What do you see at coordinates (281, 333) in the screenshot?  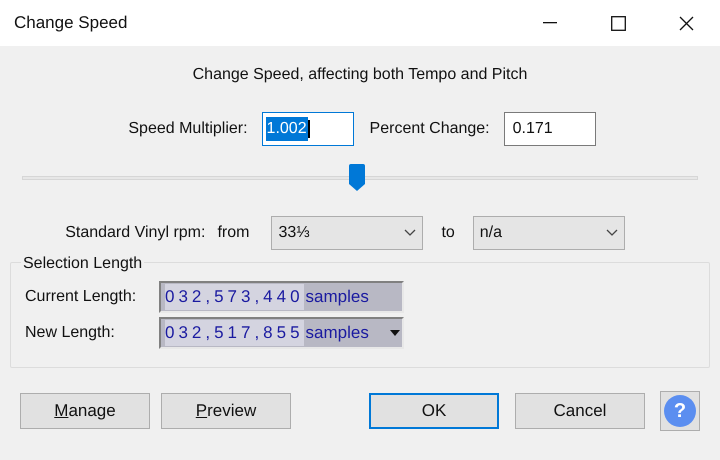 I see `length-field: 032,517,855 samples` at bounding box center [281, 333].